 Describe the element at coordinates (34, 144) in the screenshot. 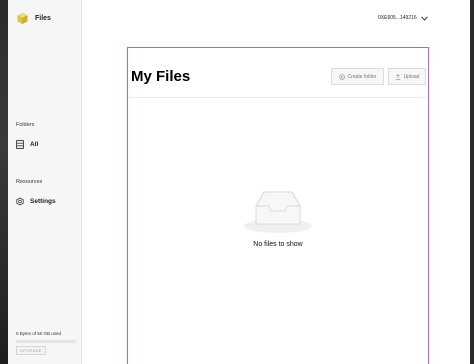

I see `sidebar-item-label: All` at that location.